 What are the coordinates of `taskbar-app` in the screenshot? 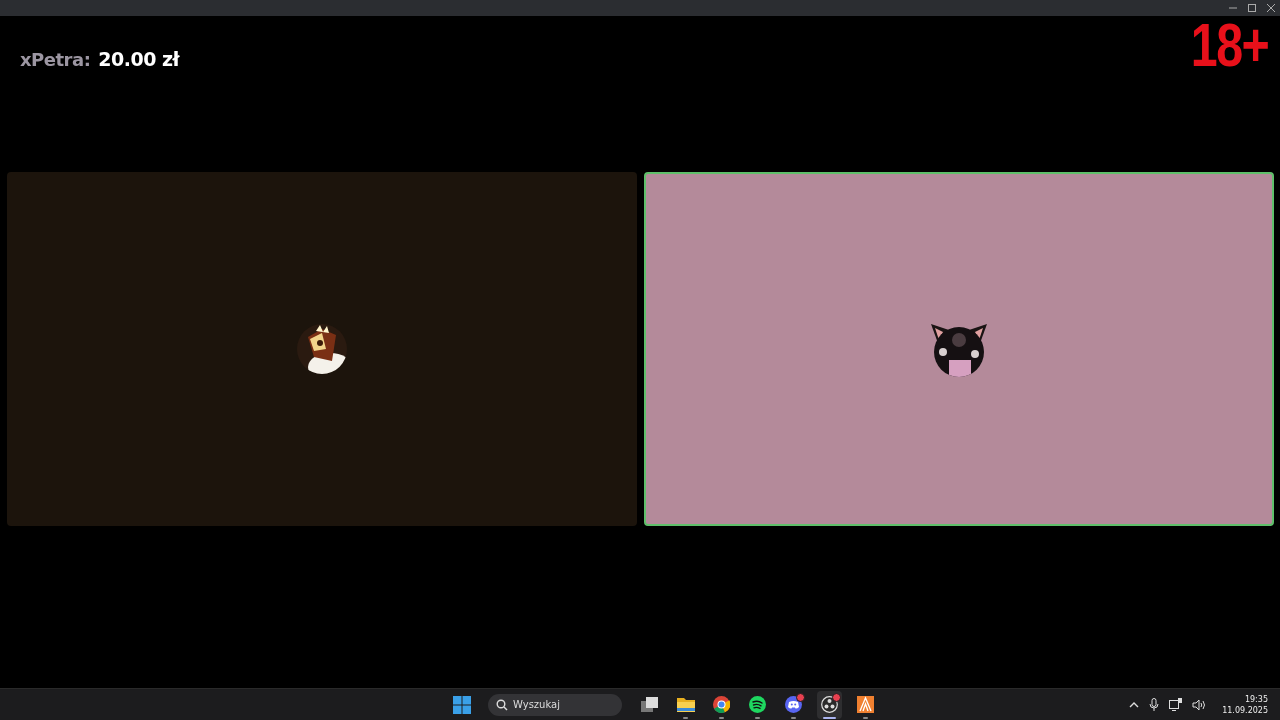 It's located at (829, 704).